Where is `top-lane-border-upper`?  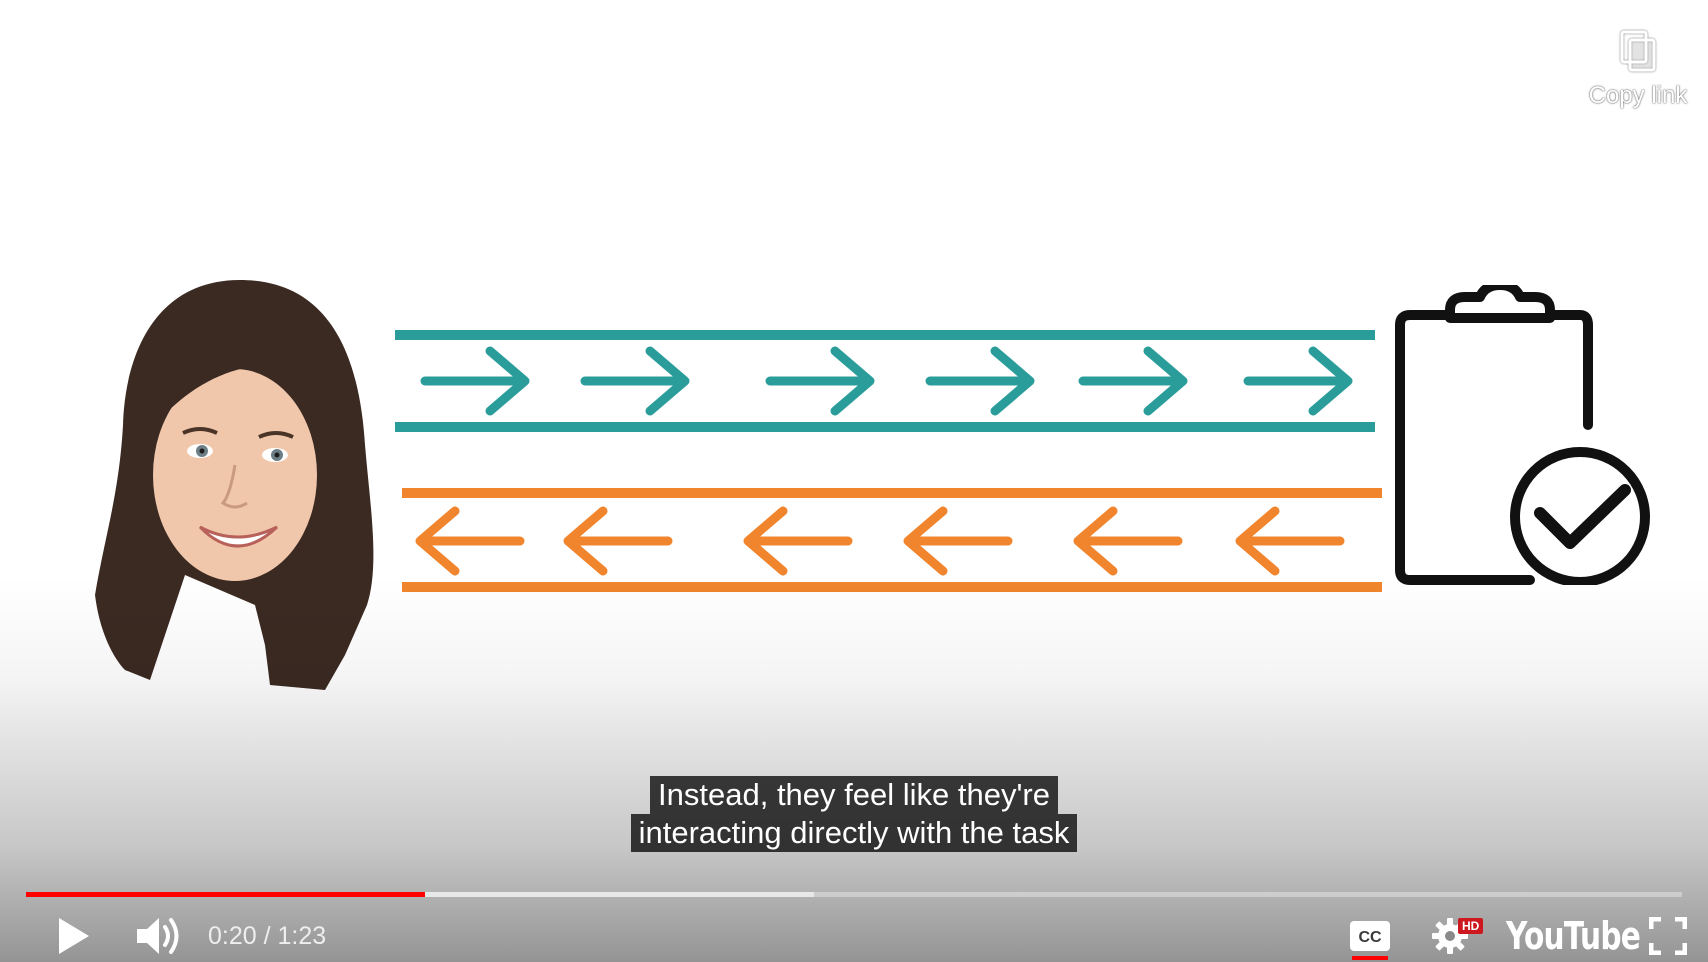 top-lane-border-upper is located at coordinates (885, 335).